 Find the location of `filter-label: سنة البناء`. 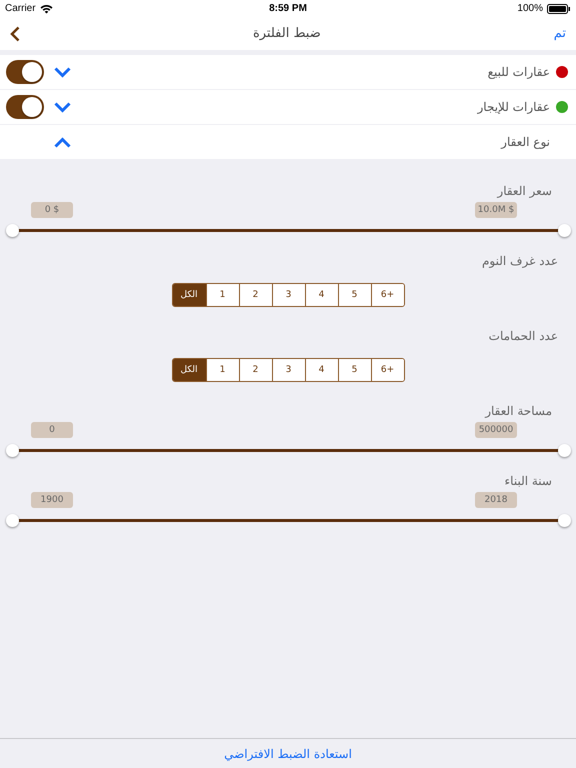

filter-label: سنة البناء is located at coordinates (528, 481).